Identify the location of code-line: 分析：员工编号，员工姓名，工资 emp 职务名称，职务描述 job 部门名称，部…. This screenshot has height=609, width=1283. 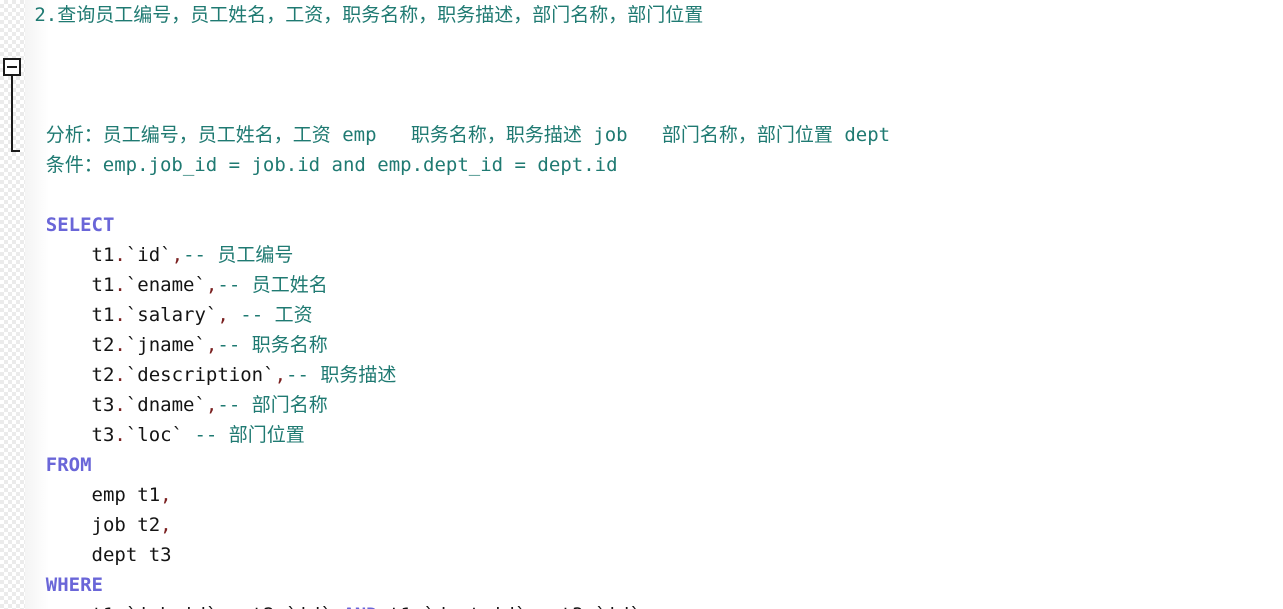
(641, 135).